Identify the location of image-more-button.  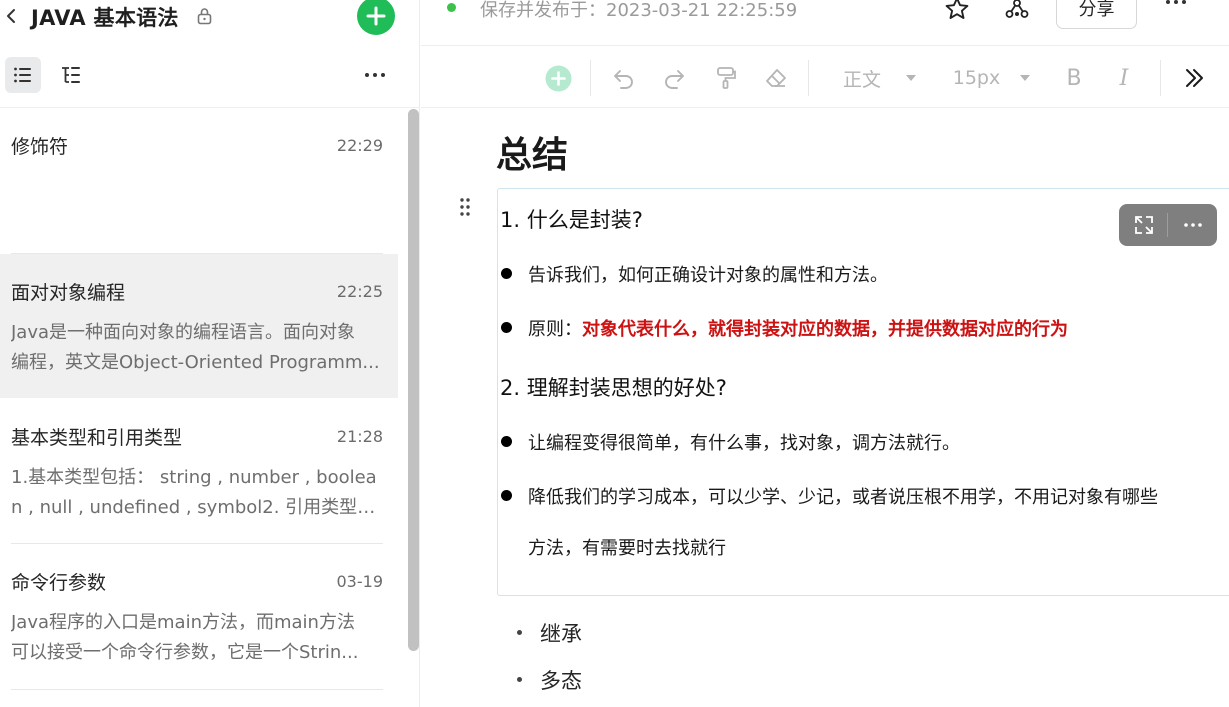
(1192, 225).